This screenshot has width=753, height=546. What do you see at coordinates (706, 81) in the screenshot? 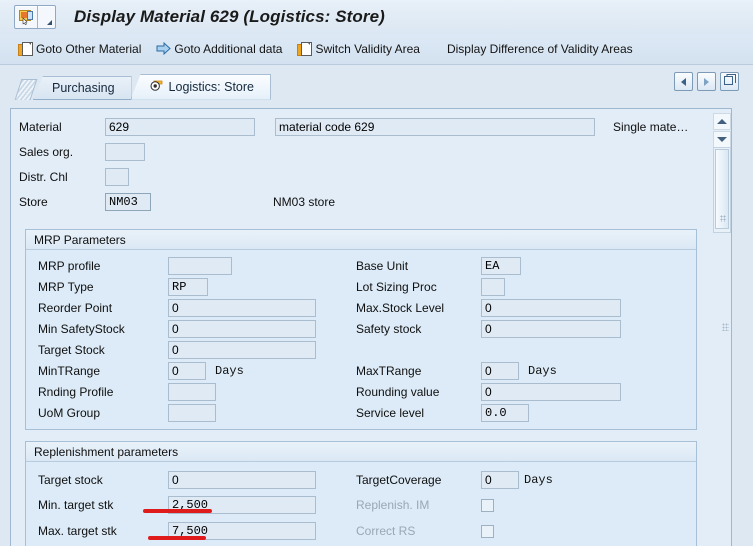
I see `tab-next-button` at bounding box center [706, 81].